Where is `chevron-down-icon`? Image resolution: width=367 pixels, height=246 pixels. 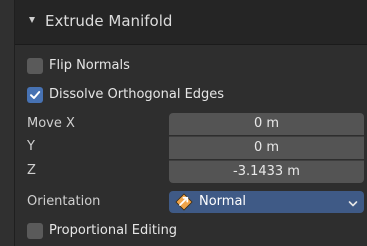
chevron-down-icon is located at coordinates (353, 204).